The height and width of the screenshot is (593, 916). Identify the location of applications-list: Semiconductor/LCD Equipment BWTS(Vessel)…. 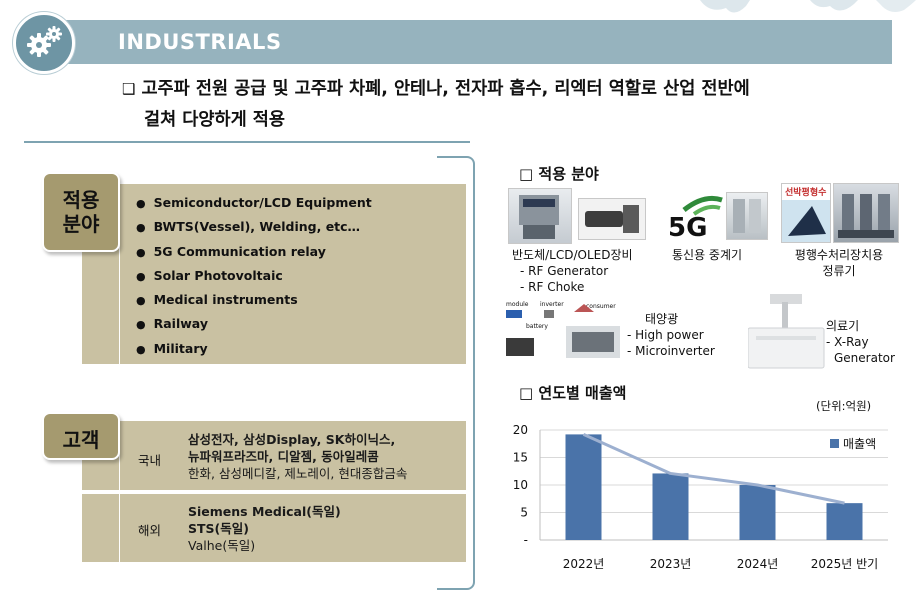
(254, 278).